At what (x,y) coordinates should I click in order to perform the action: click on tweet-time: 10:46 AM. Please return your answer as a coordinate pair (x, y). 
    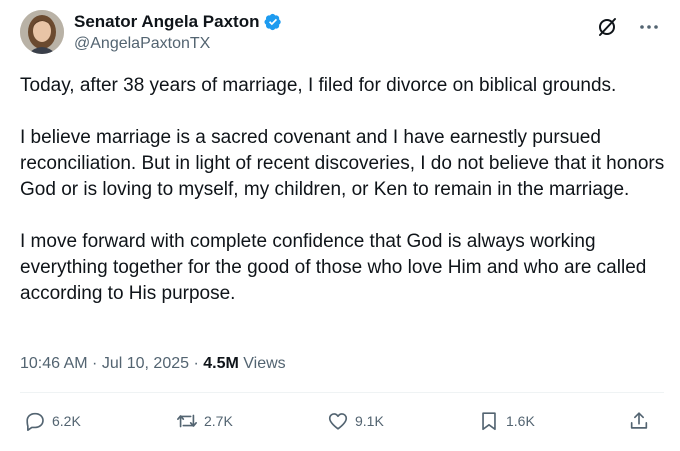
    Looking at the image, I should click on (54, 363).